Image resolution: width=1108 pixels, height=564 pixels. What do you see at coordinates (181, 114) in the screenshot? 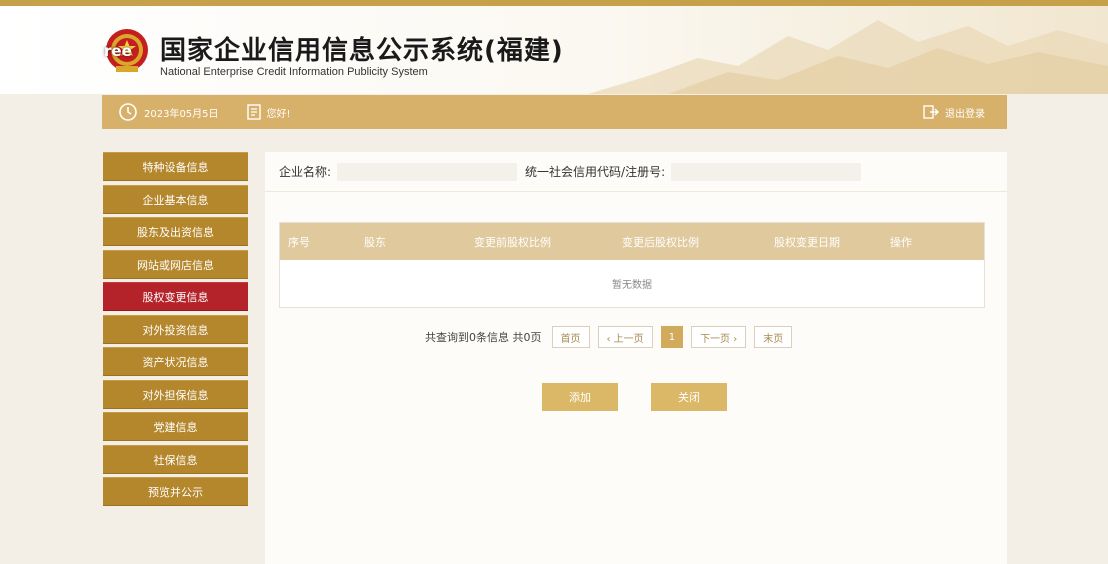
I see `current-date: 2023年05月5日` at bounding box center [181, 114].